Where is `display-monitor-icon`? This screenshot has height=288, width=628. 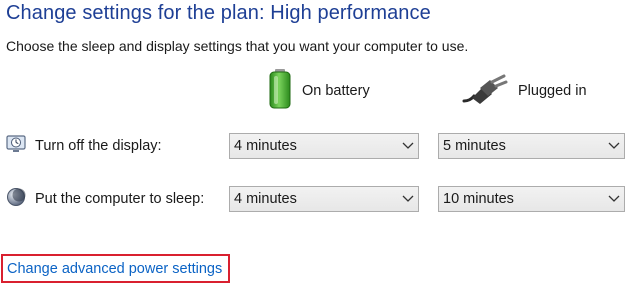 display-monitor-icon is located at coordinates (16, 146).